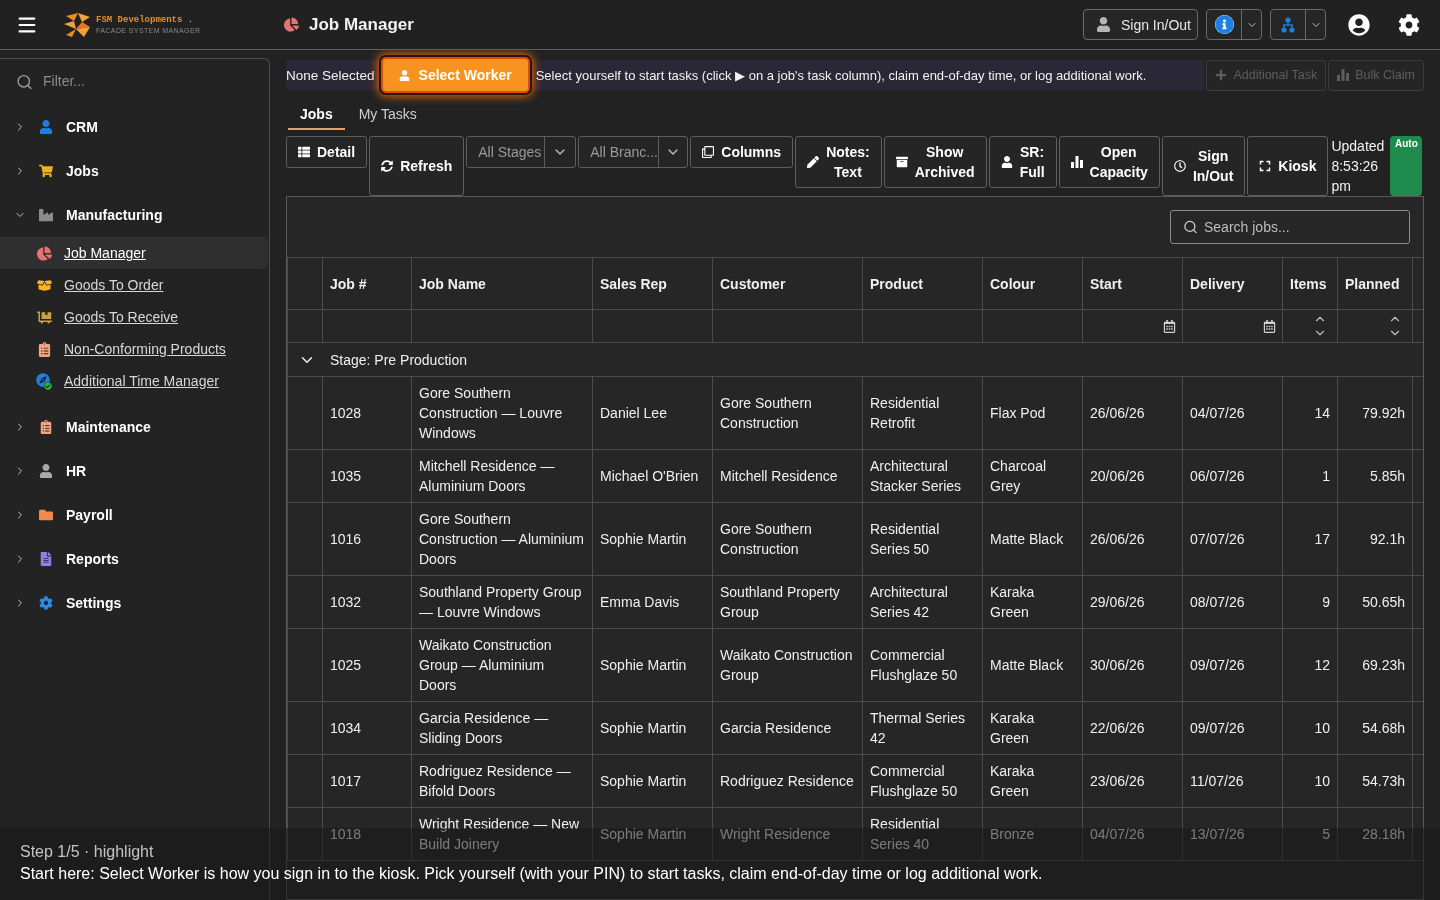 The image size is (1440, 900). What do you see at coordinates (44, 285) in the screenshot?
I see `box-icon` at bounding box center [44, 285].